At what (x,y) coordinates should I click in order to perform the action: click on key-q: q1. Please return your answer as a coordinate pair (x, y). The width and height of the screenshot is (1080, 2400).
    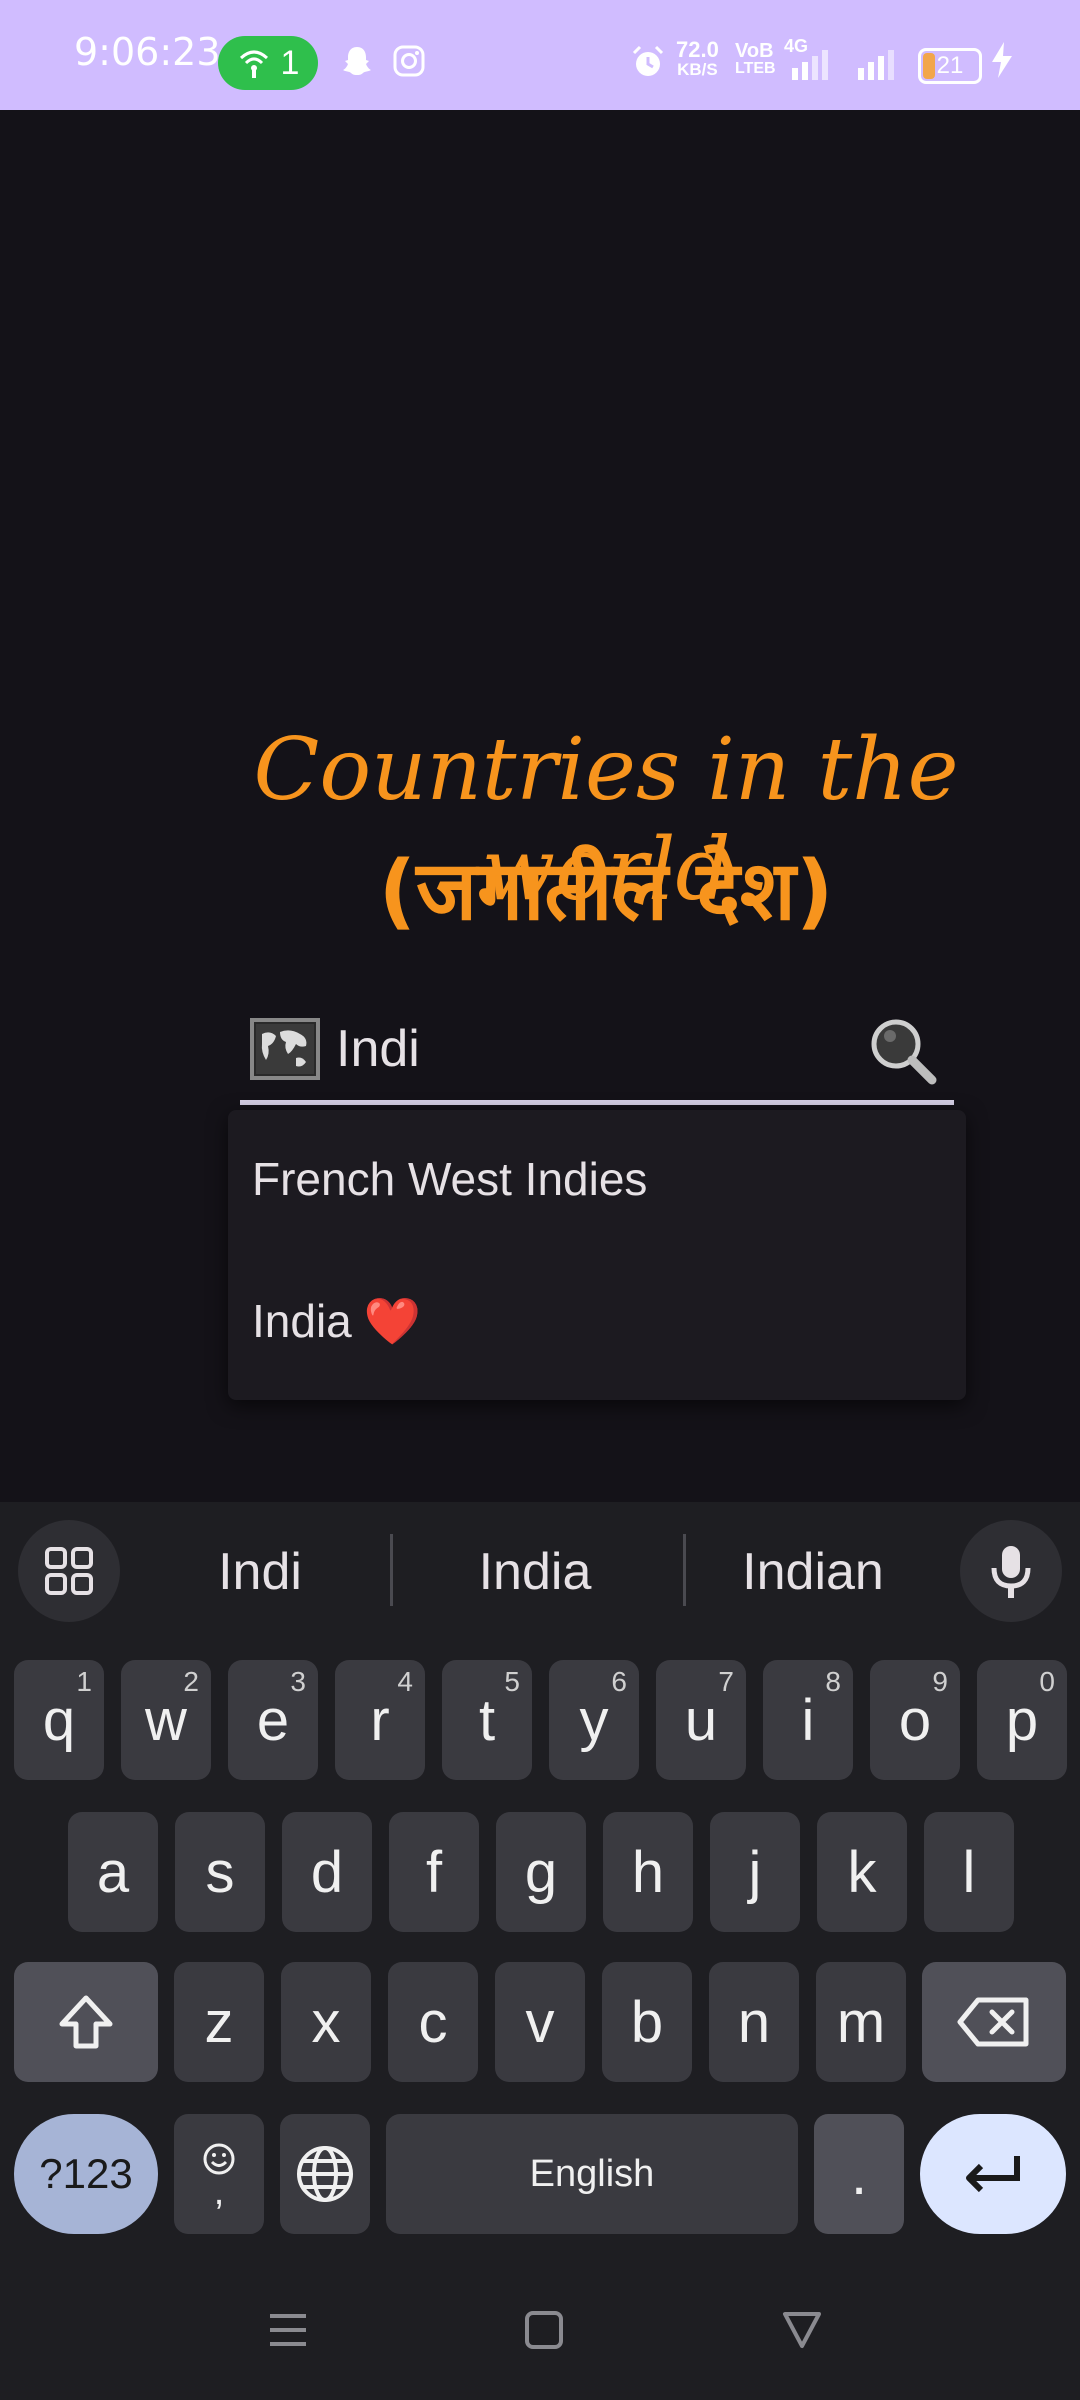
    Looking at the image, I should click on (59, 1720).